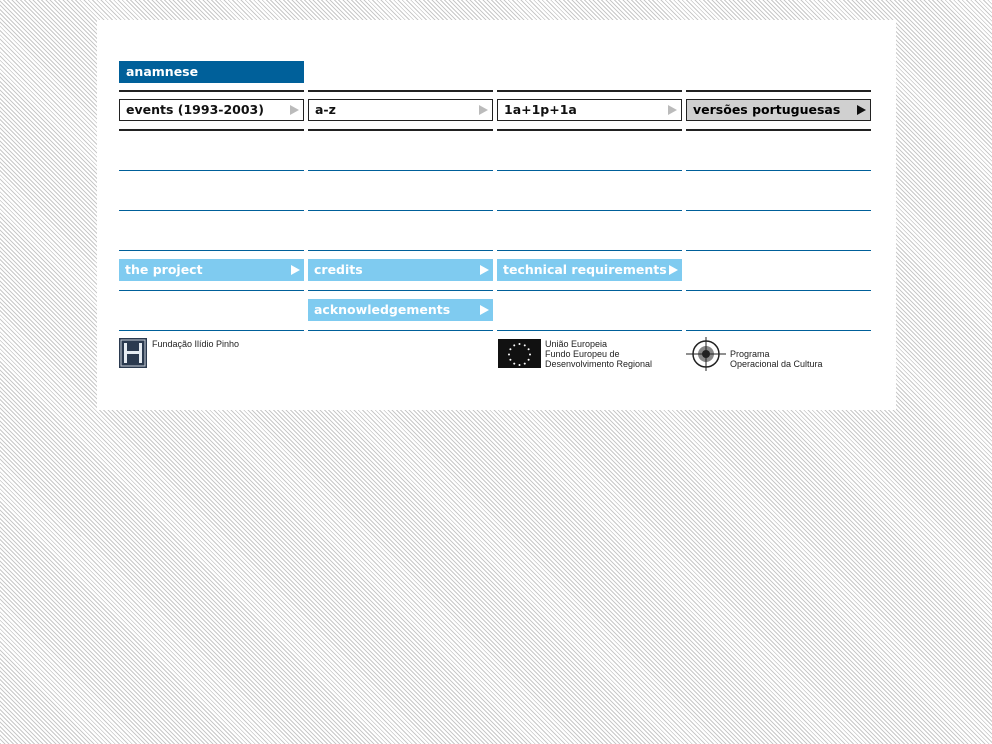 The image size is (992, 744). What do you see at coordinates (706, 354) in the screenshot?
I see `poc-compass-icon` at bounding box center [706, 354].